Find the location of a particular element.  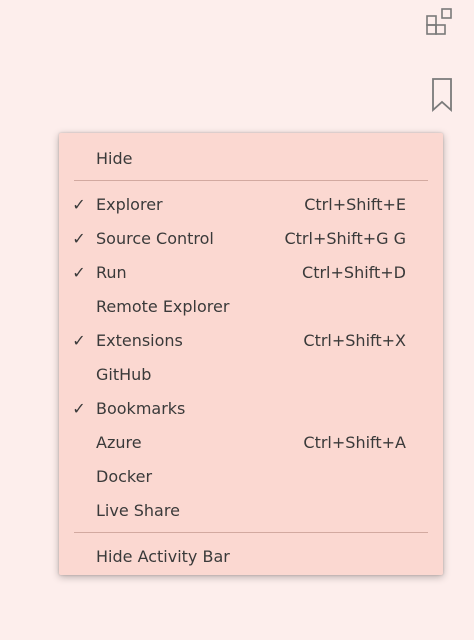

bookmark-icon is located at coordinates (442, 95).